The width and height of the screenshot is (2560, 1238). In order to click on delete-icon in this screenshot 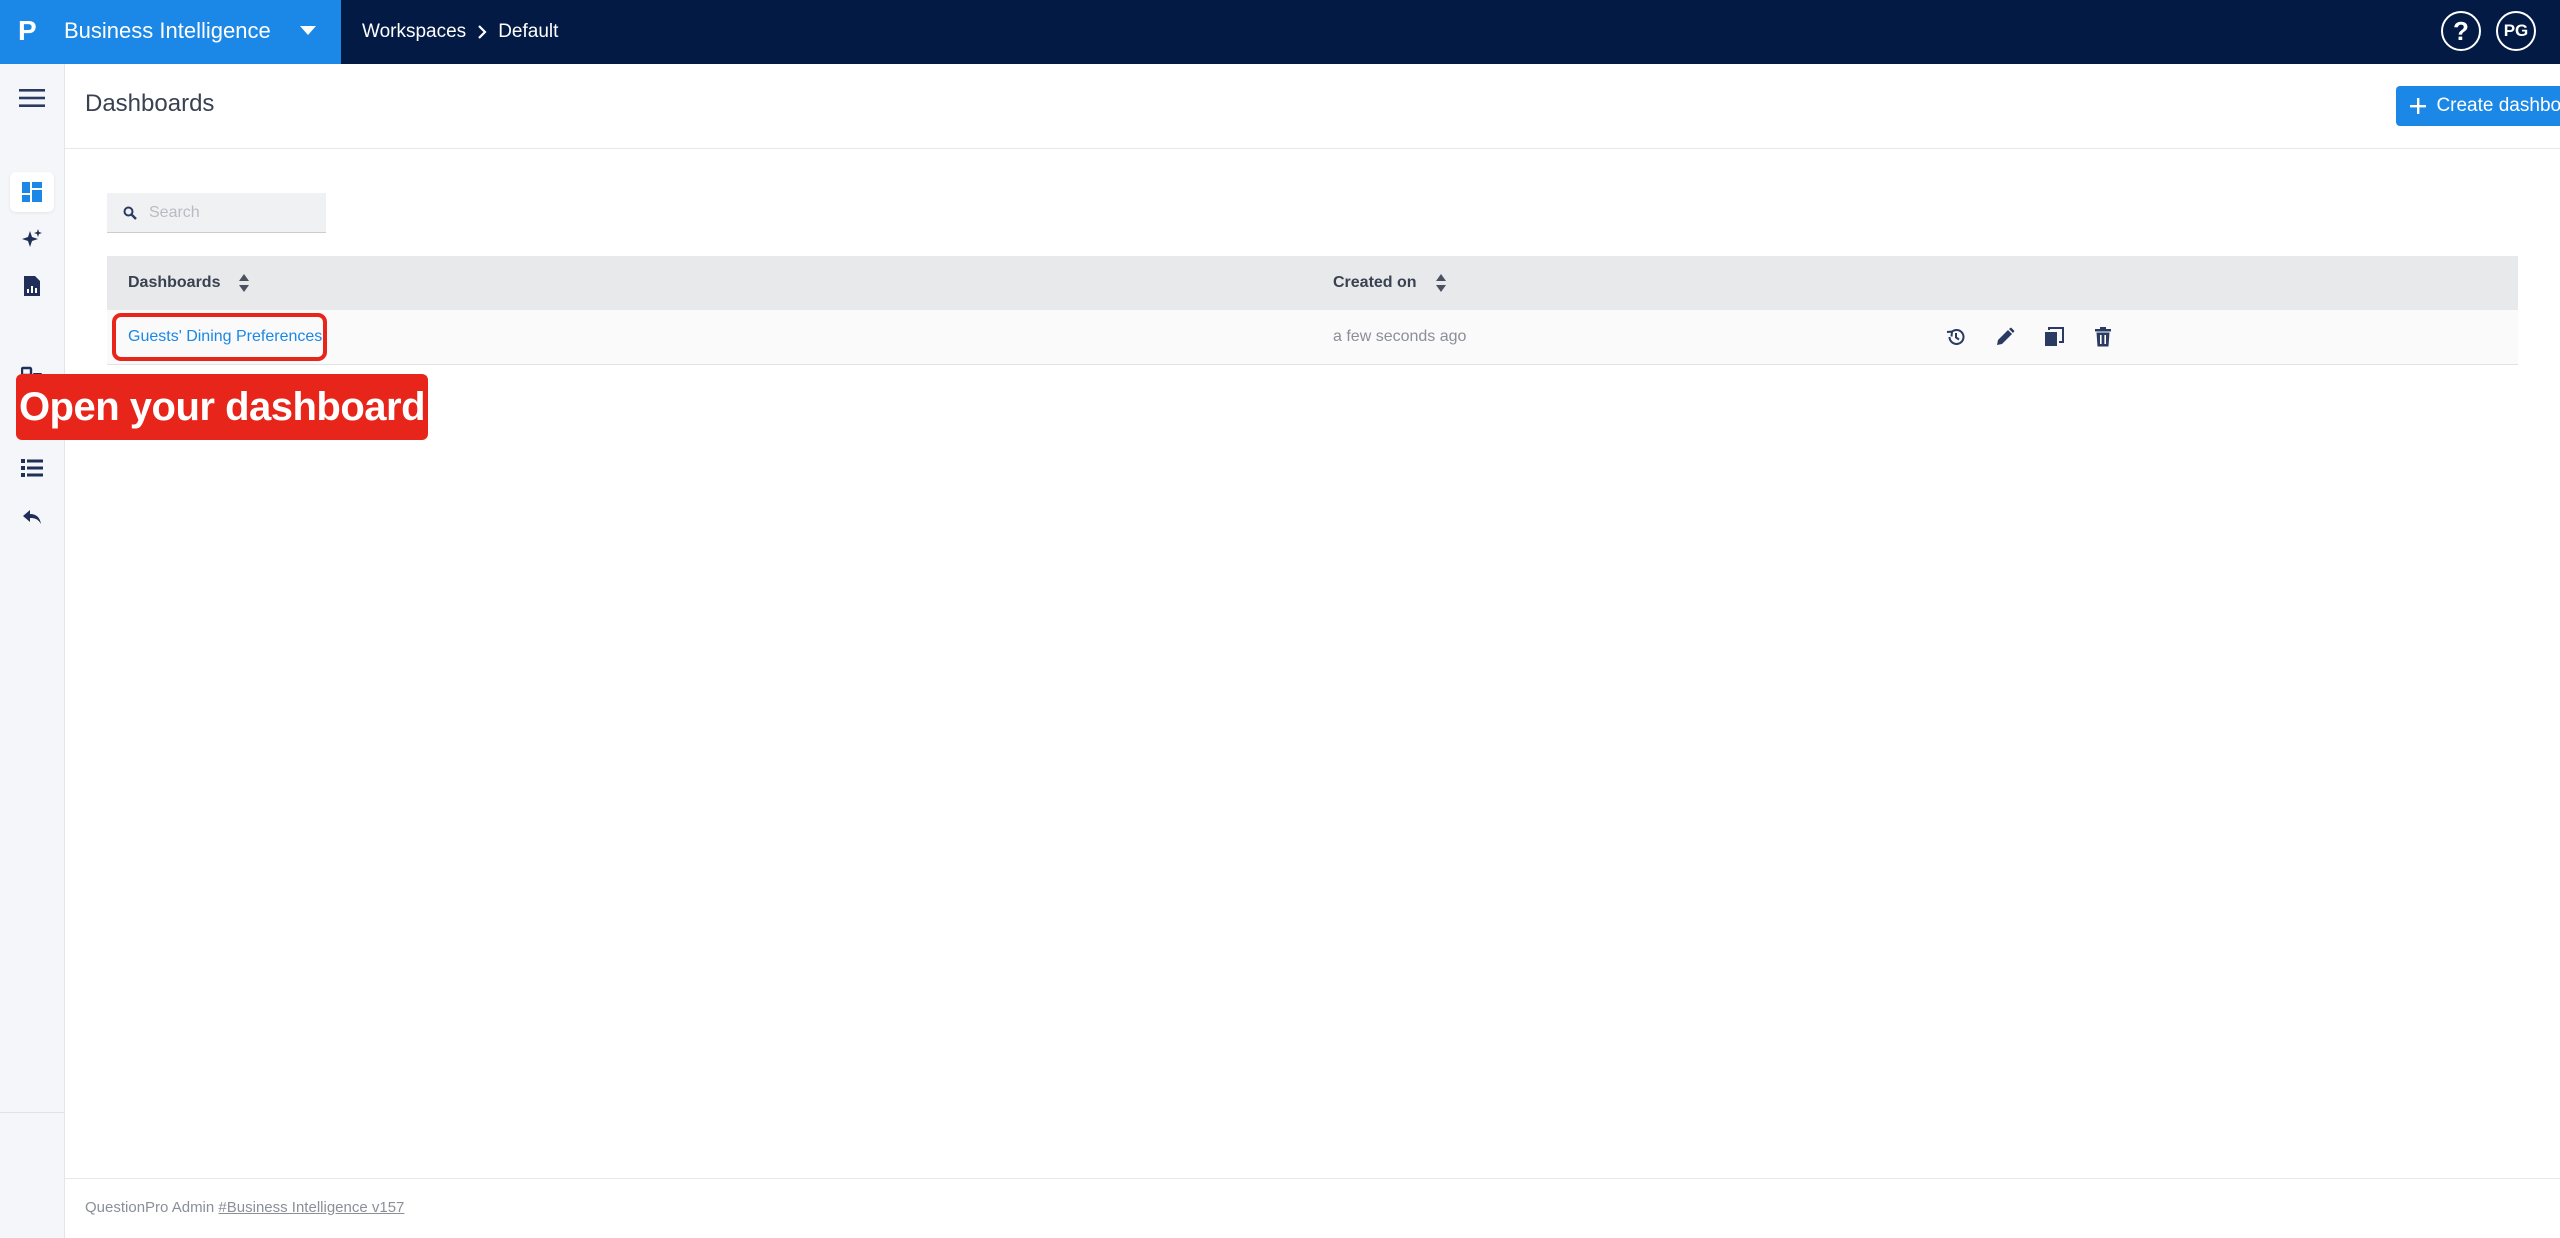, I will do `click(2103, 337)`.